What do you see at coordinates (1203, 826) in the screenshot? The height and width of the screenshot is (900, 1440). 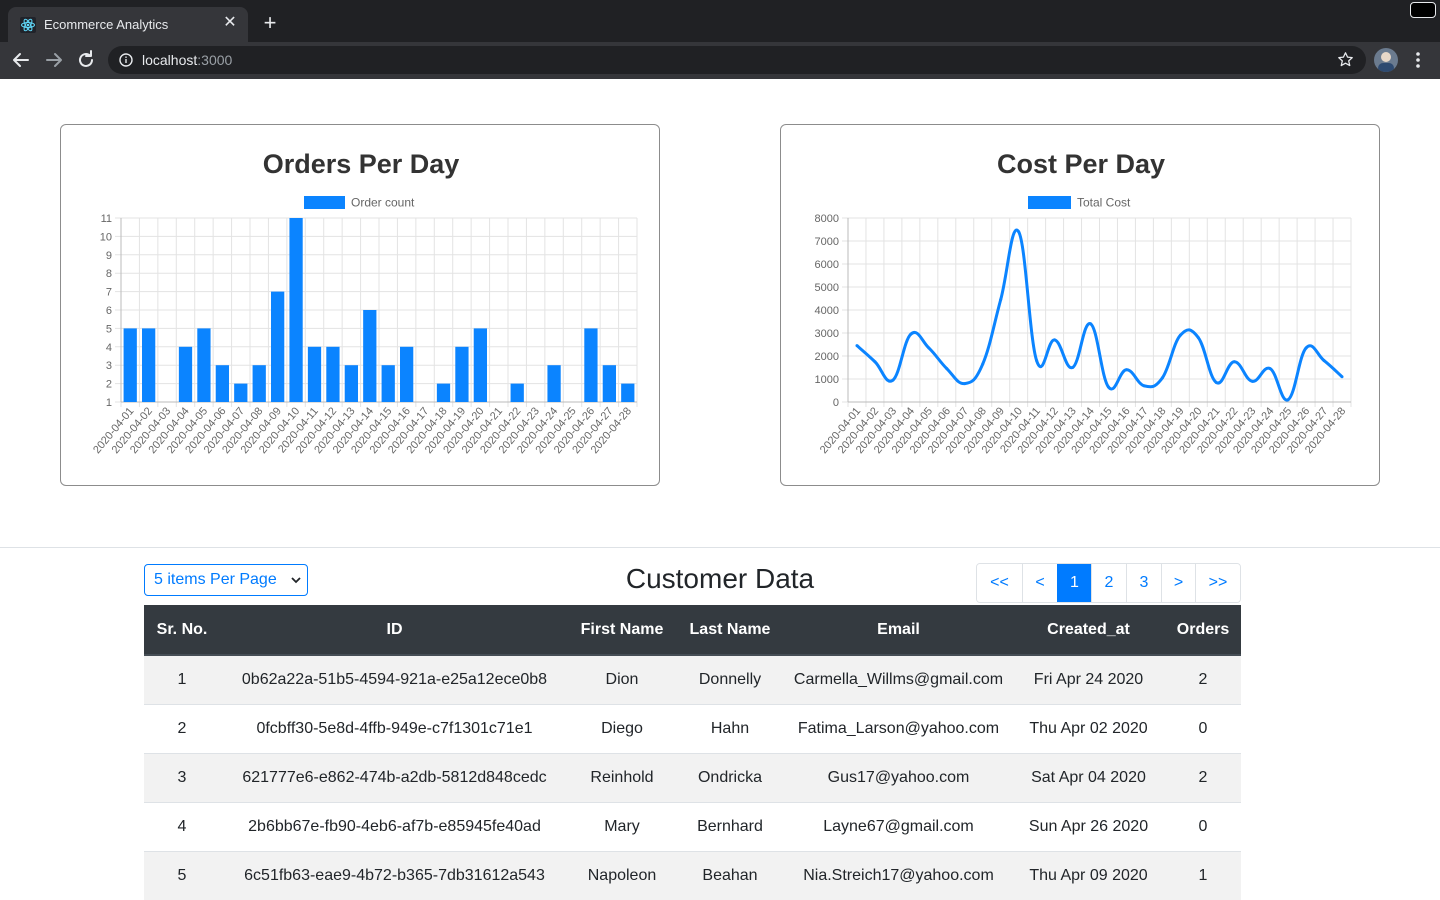 I see `cell-orders: 0` at bounding box center [1203, 826].